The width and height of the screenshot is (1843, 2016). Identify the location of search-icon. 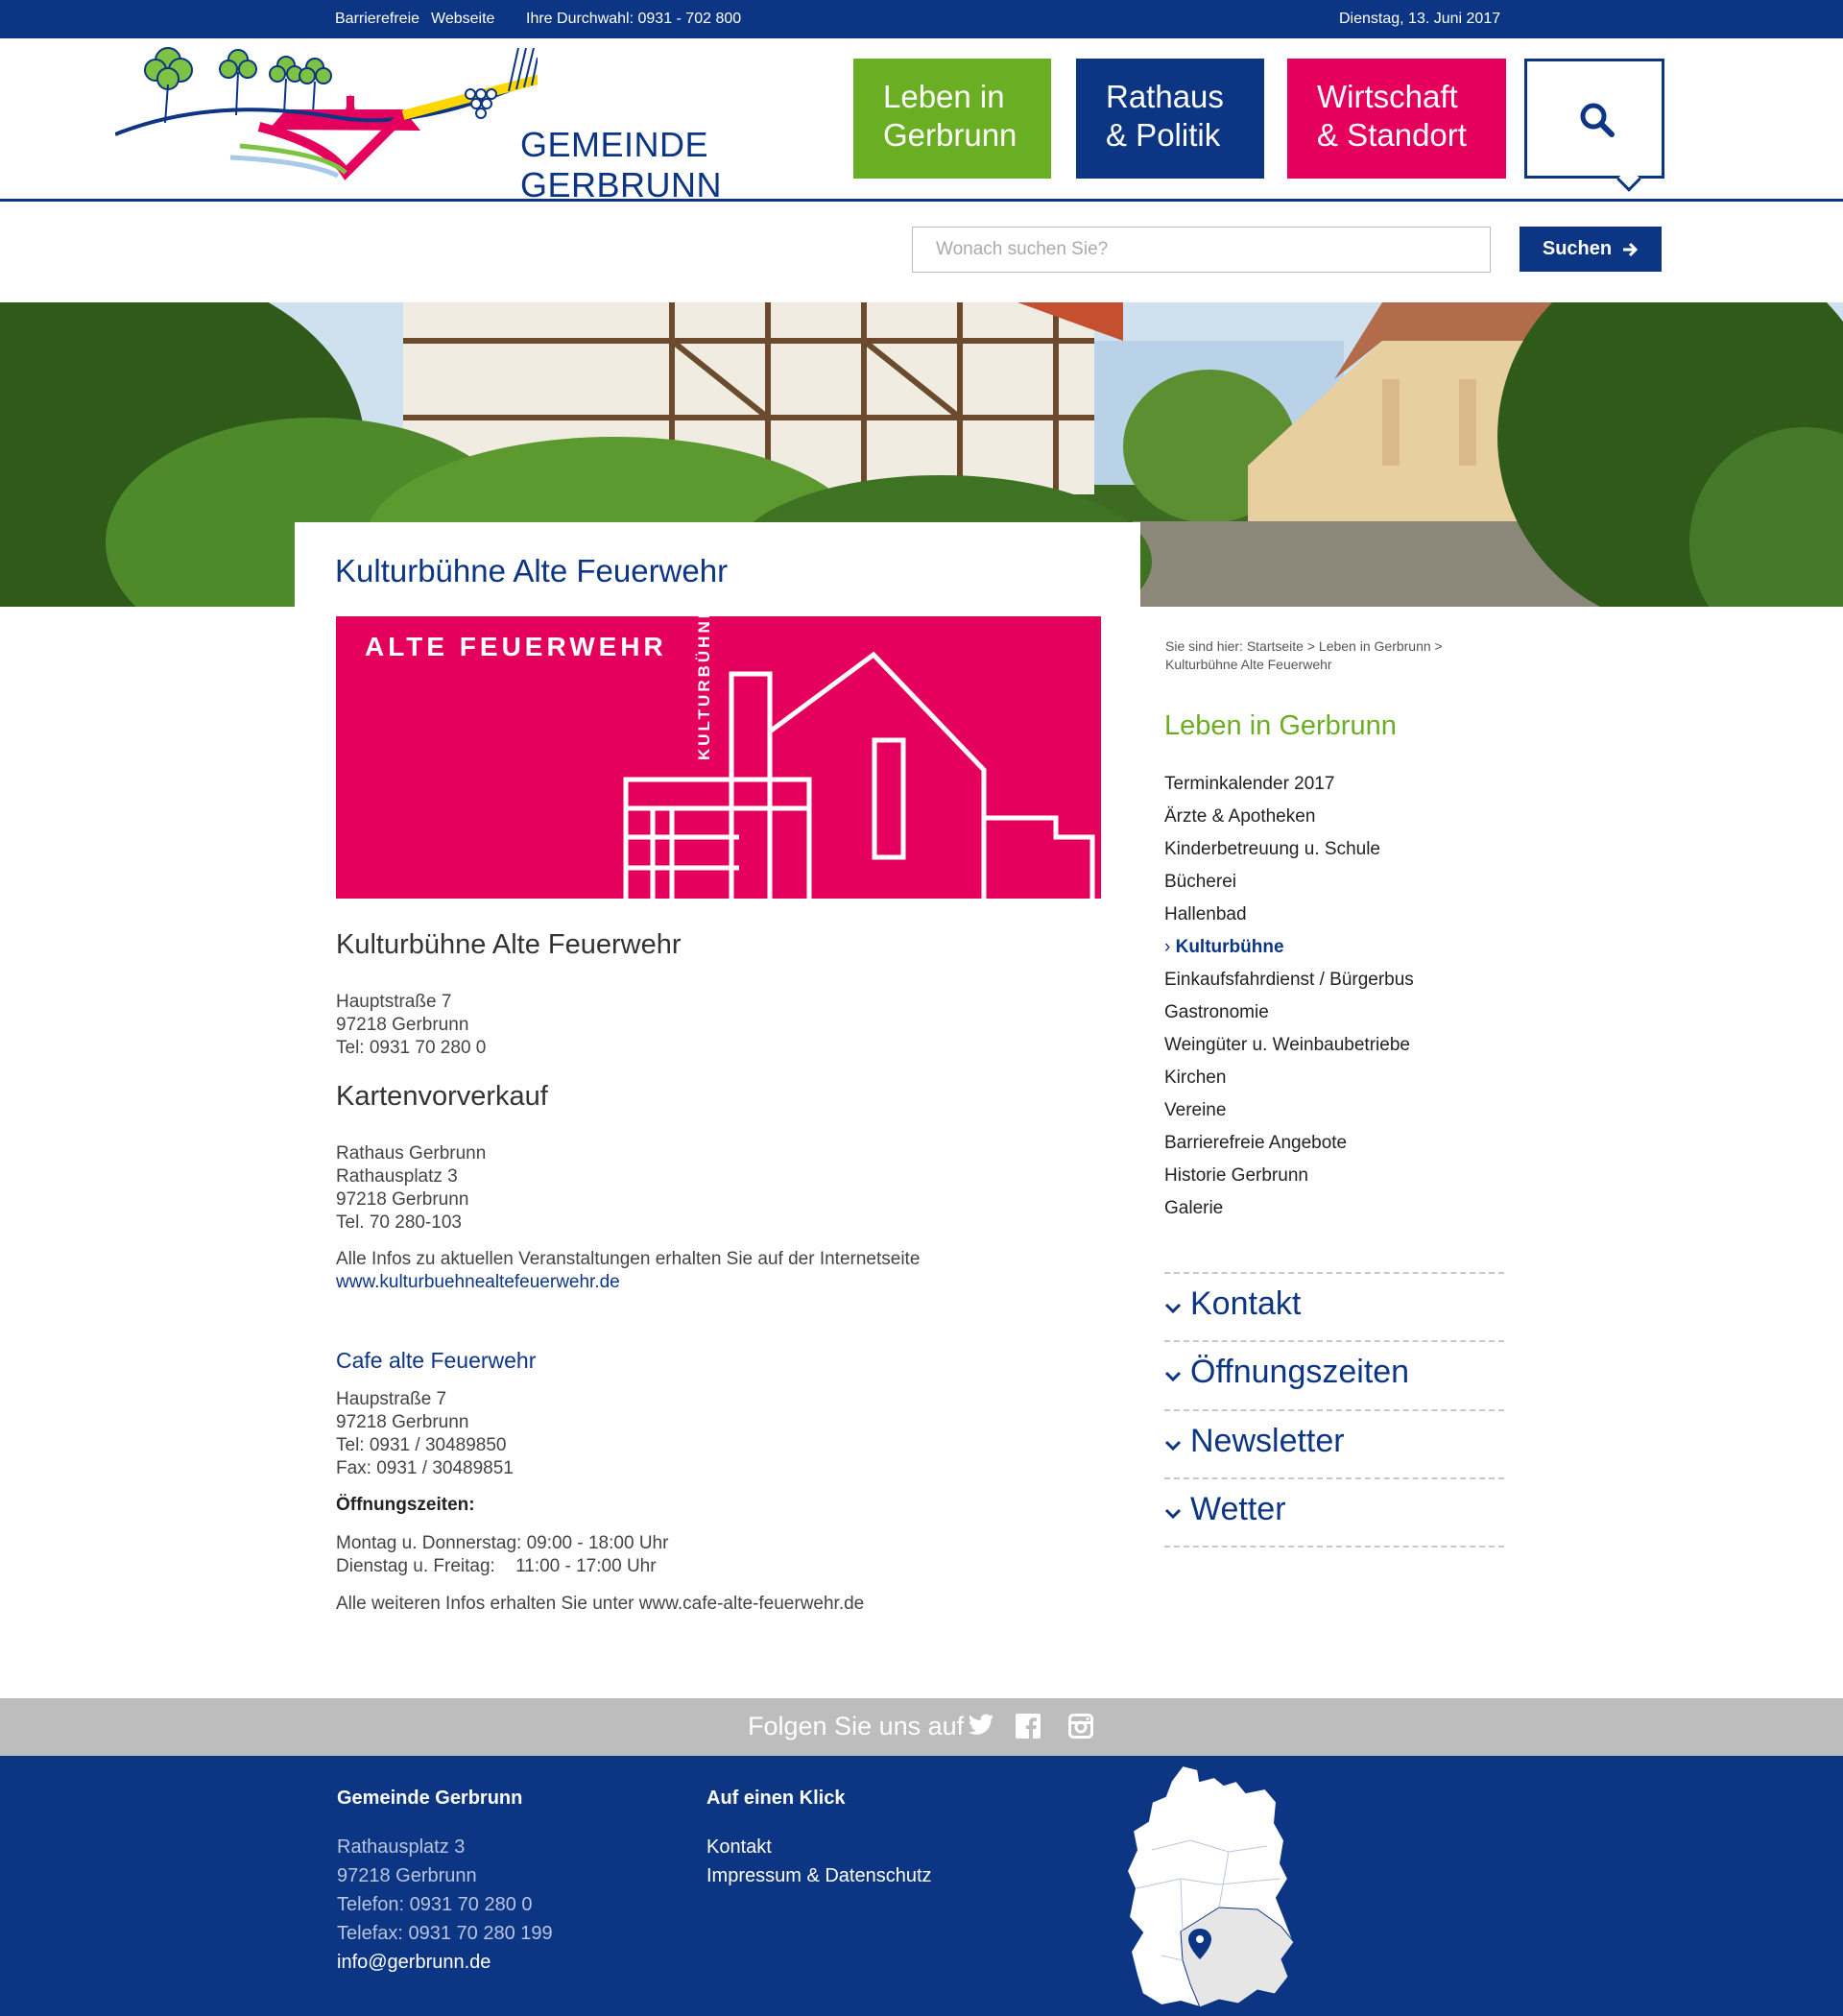
(1597, 120).